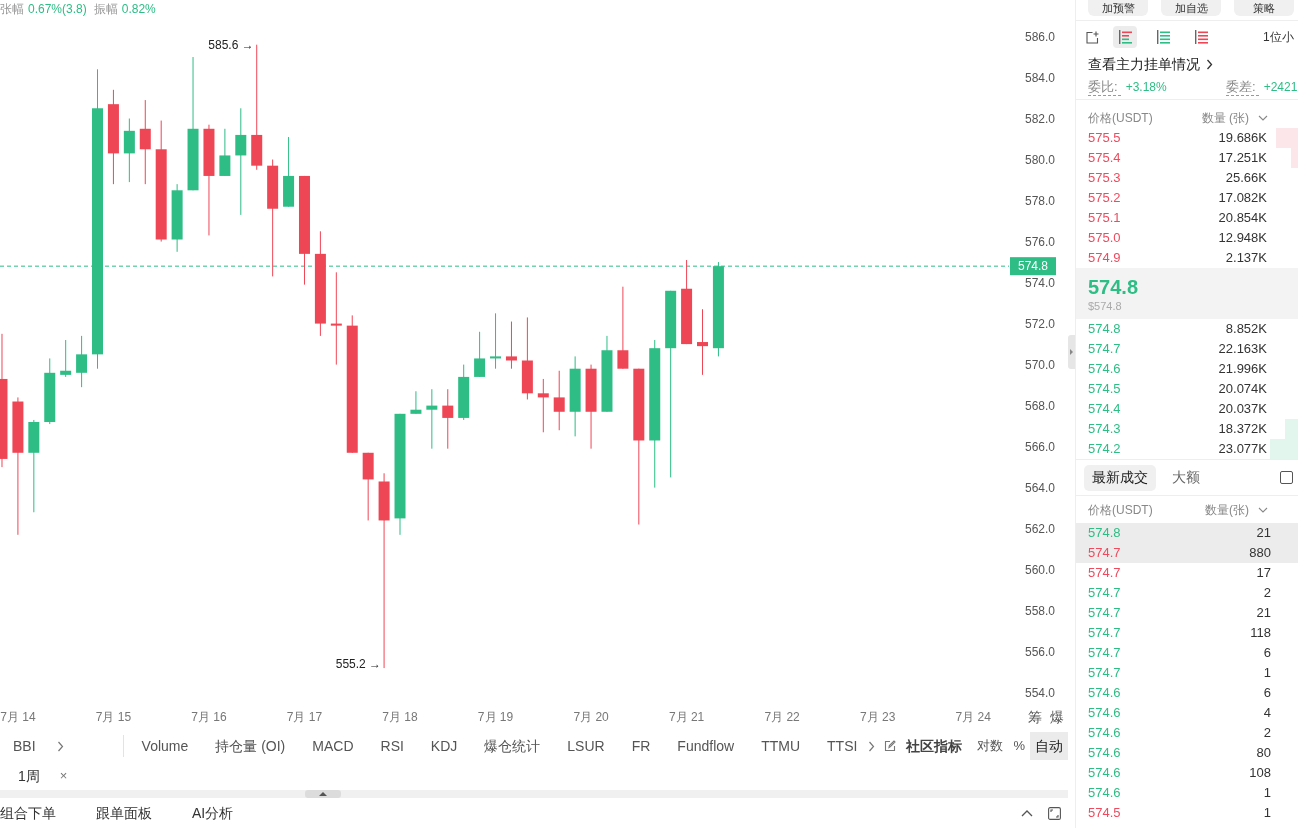 The height and width of the screenshot is (828, 1298). Describe the element at coordinates (1092, 37) in the screenshot. I see `square-plus-icon` at that location.